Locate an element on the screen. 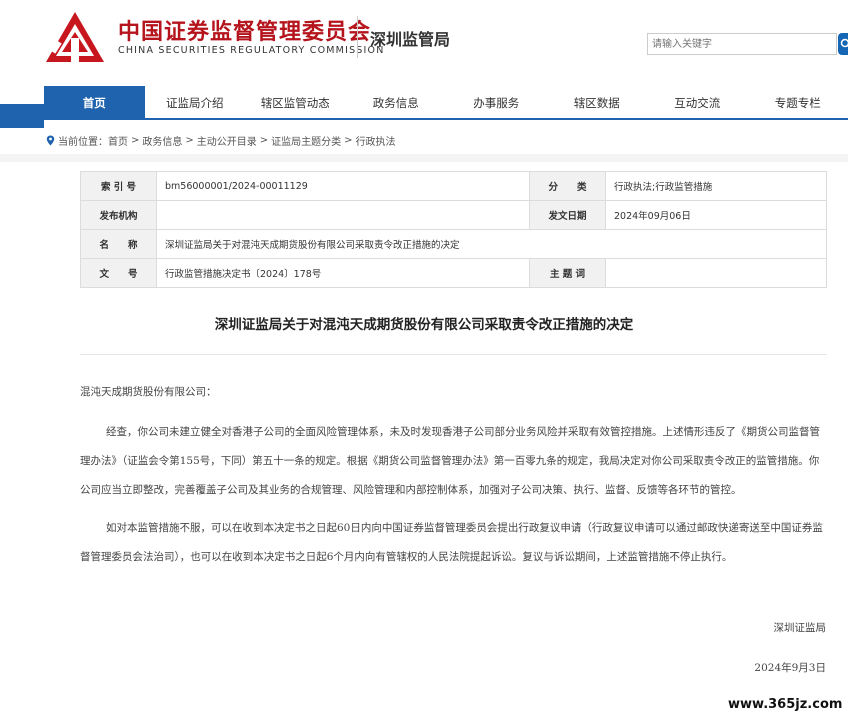 This screenshot has width=848, height=720. title-divider is located at coordinates (453, 354).